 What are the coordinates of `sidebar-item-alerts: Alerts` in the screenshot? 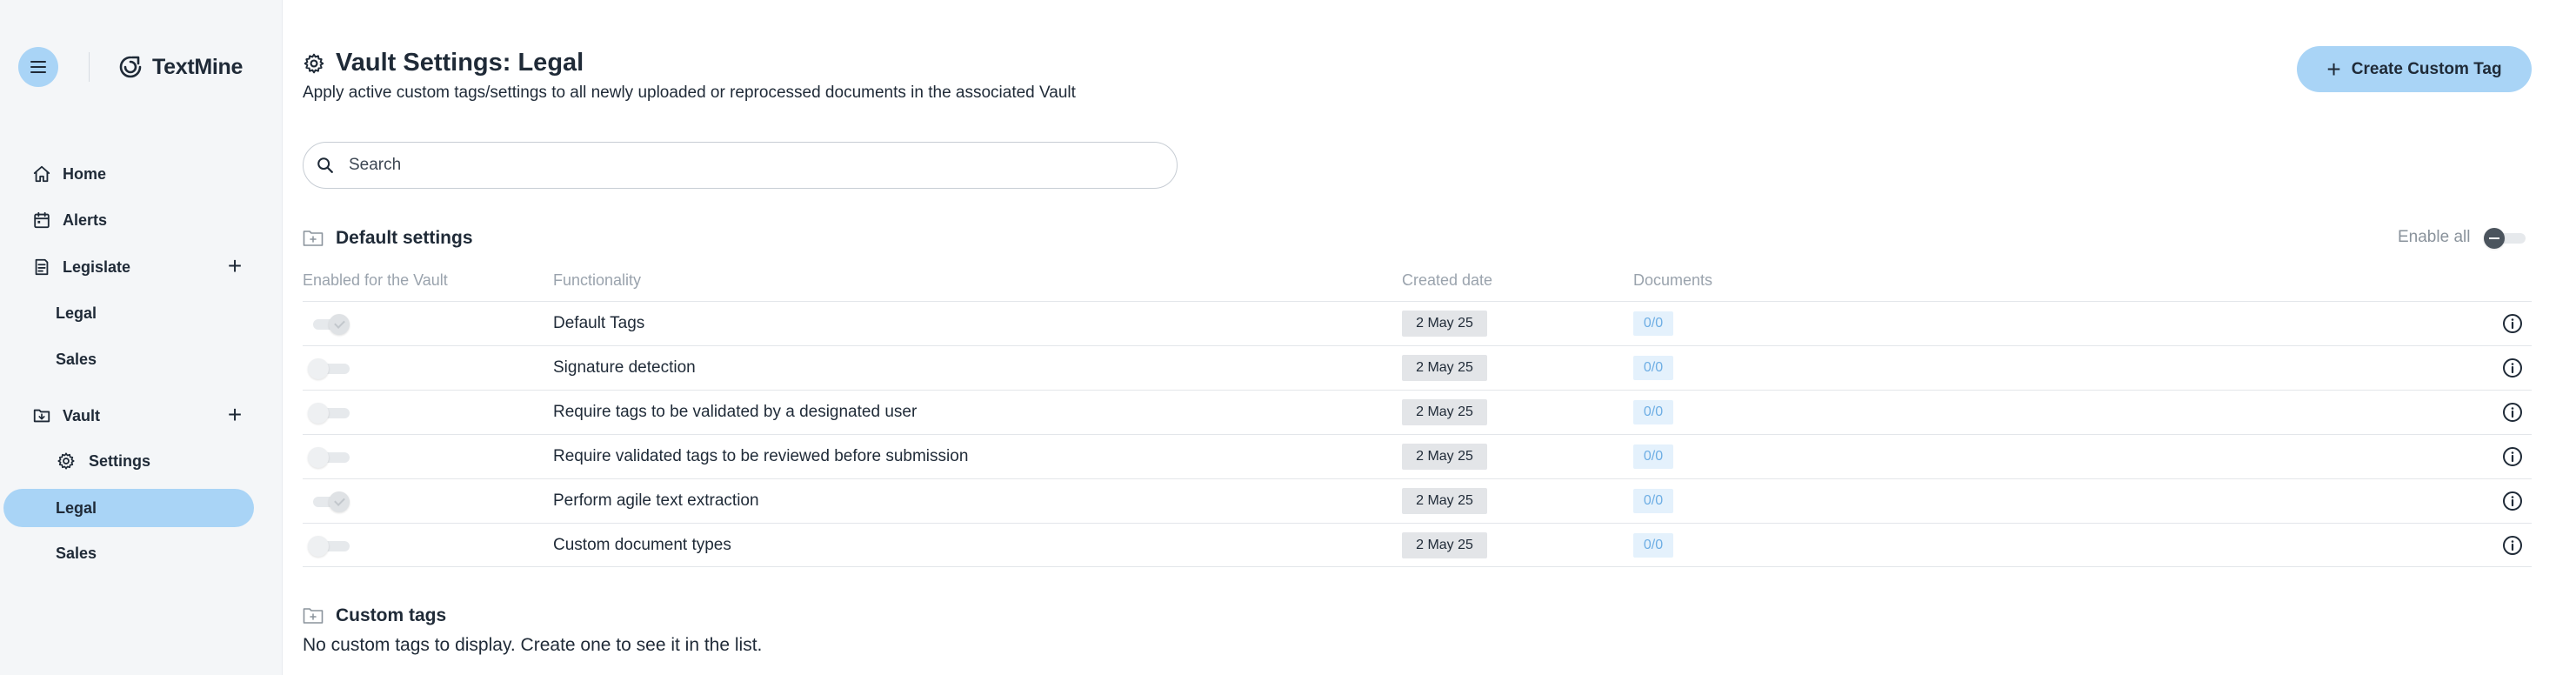 It's located at (141, 220).